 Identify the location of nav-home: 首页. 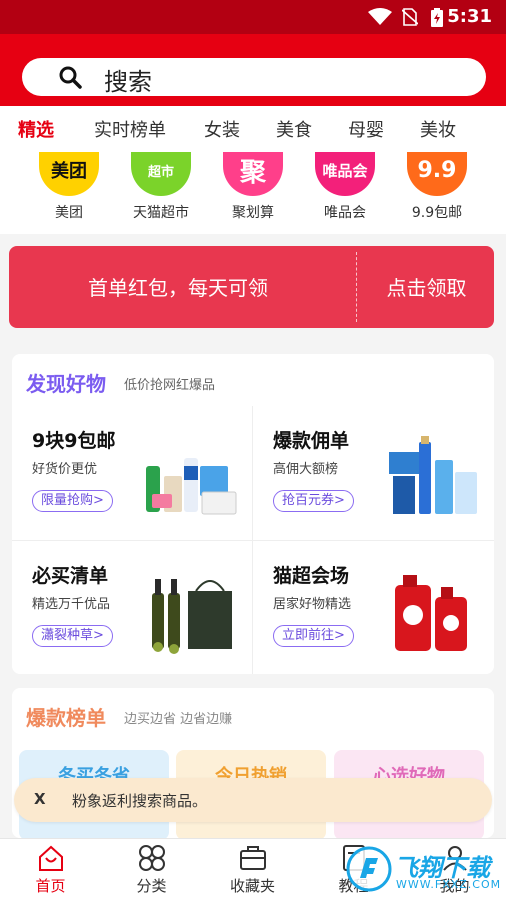
(50, 869).